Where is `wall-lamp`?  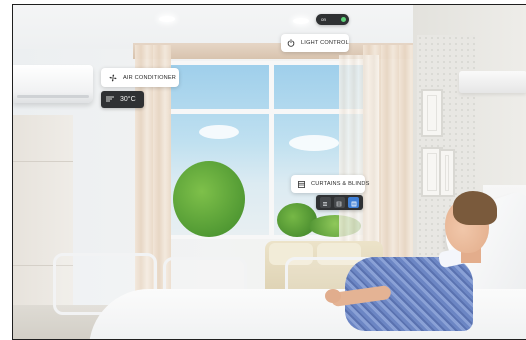 wall-lamp is located at coordinates (492, 82).